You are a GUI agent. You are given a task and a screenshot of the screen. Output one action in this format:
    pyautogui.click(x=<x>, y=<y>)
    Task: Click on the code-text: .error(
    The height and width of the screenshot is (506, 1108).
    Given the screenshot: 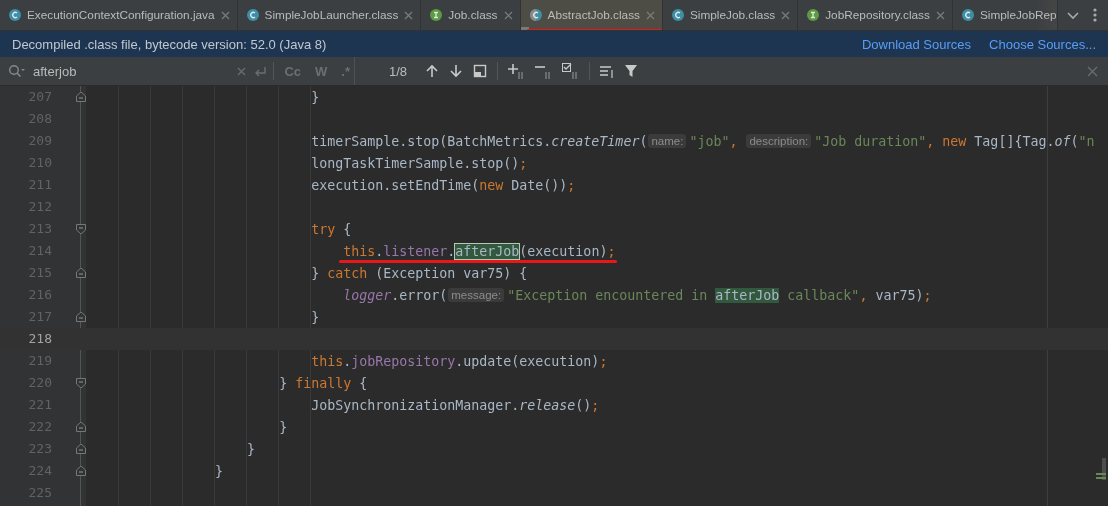 What is the action you would take?
    pyautogui.click(x=419, y=295)
    